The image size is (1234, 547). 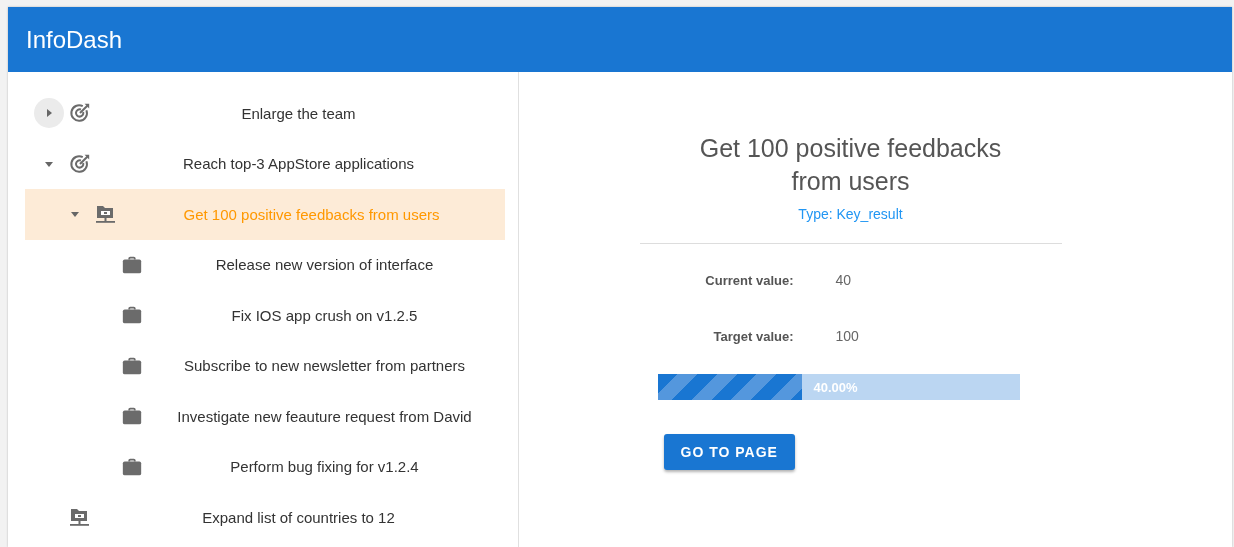 I want to click on tree-item: Subscribe to new newsletter from partners, so click(x=265, y=365).